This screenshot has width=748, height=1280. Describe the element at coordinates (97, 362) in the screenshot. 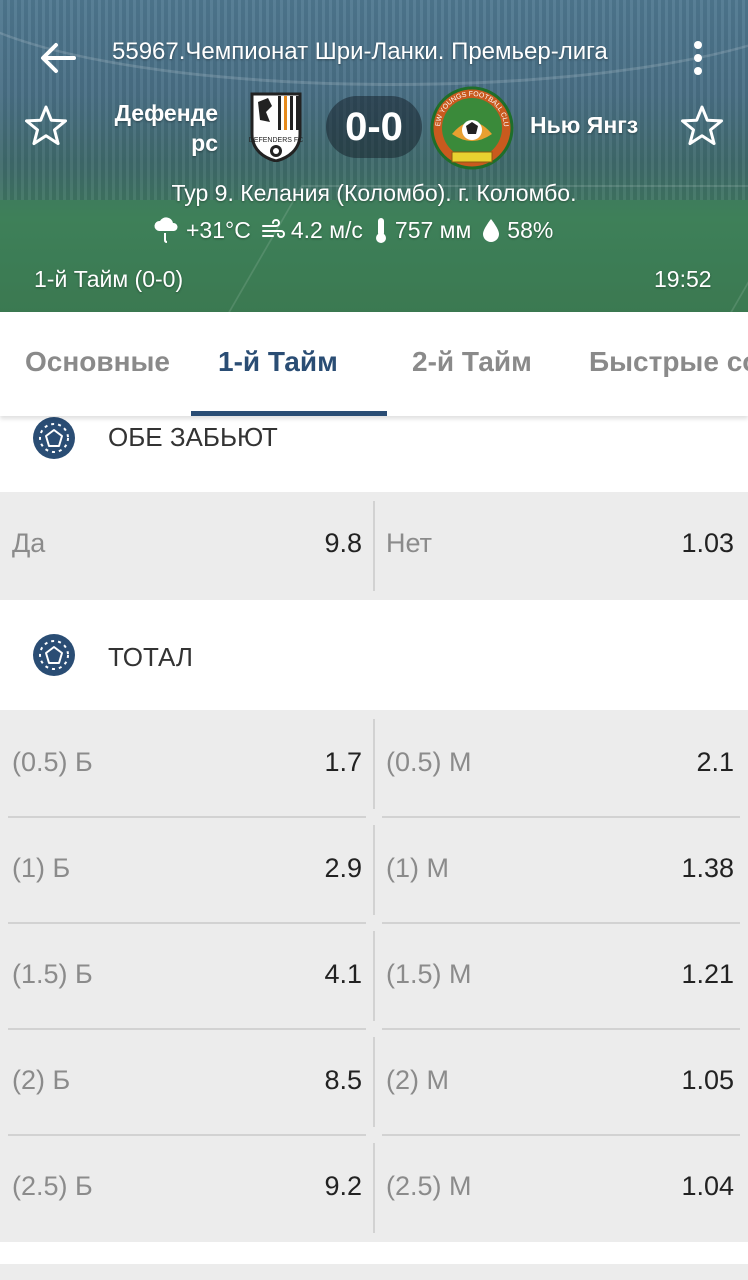

I see `tab-main: Основные` at that location.